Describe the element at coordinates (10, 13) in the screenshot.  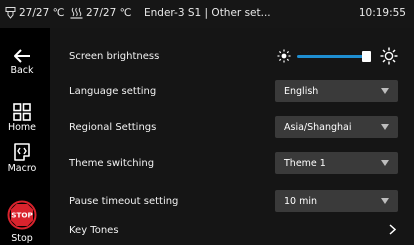
I see `nozzle-icon` at that location.